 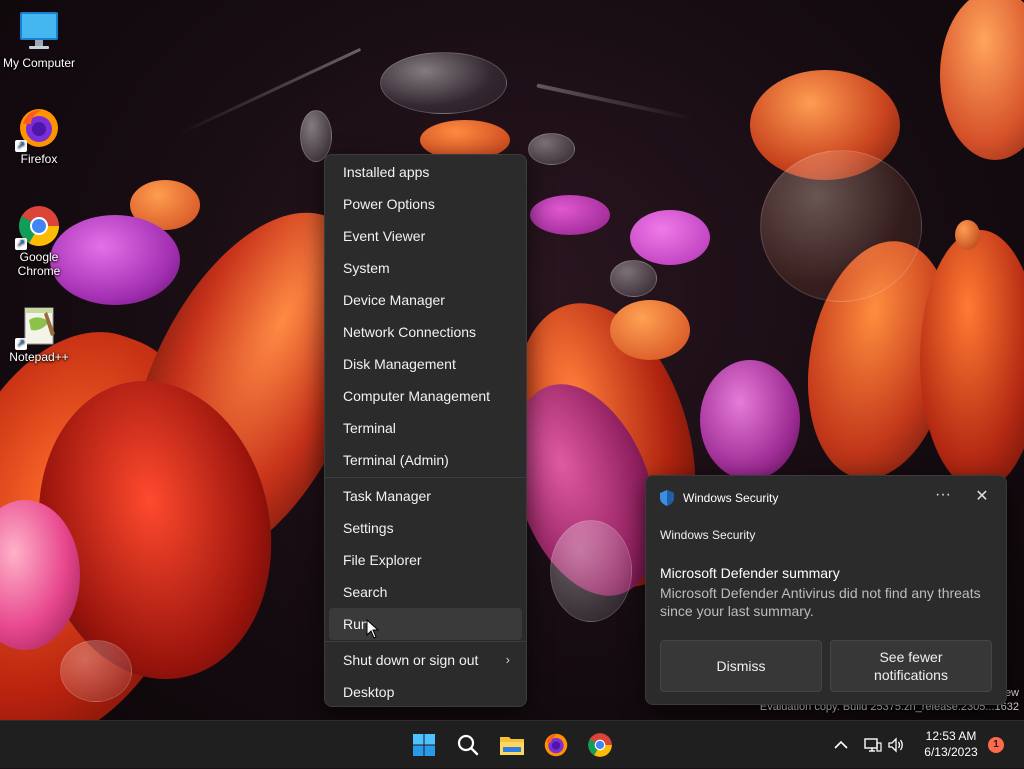 I want to click on menu-item-shut-down-or-sign-out: Shut down or sign out ›, so click(x=425, y=660).